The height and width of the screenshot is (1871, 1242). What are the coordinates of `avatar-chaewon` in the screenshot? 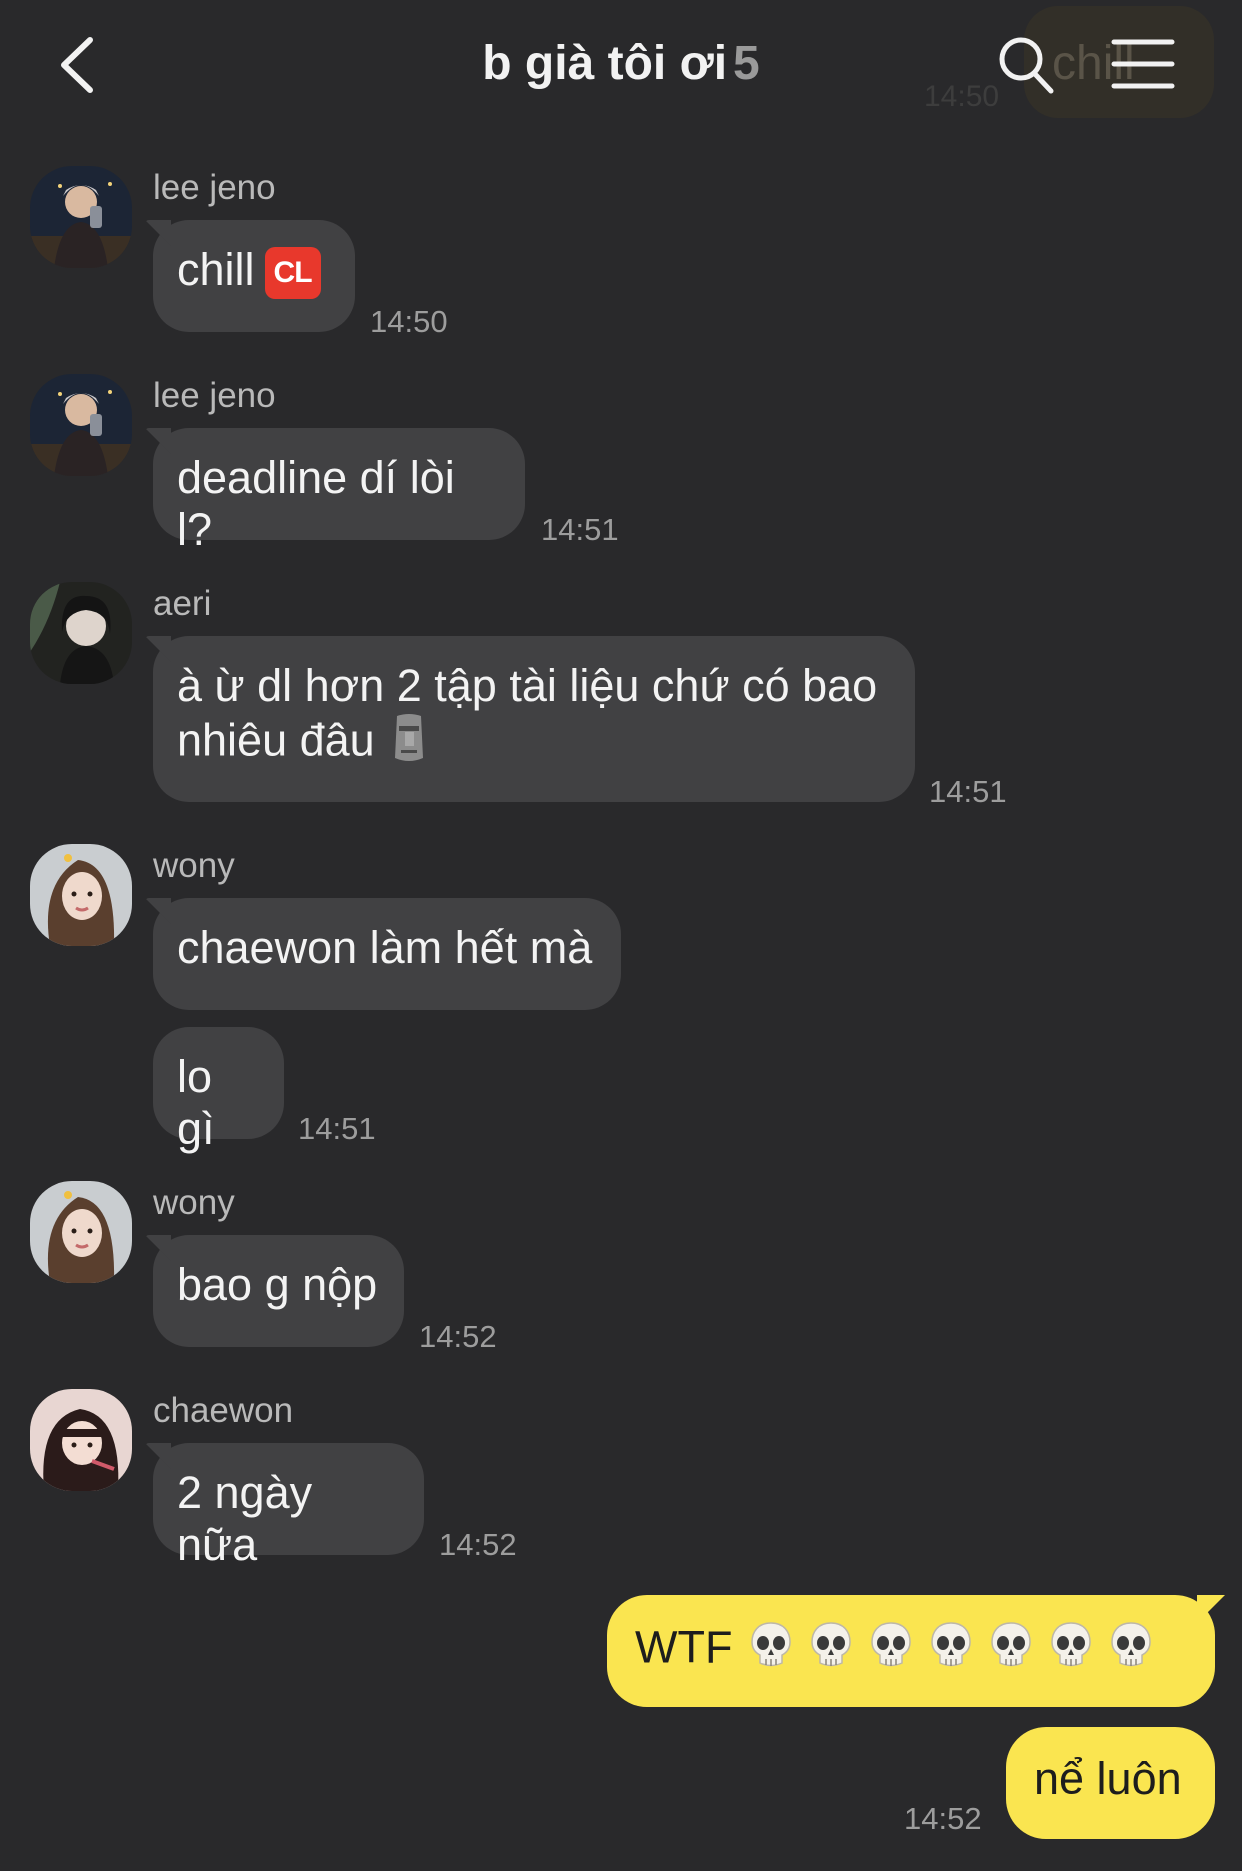 It's located at (81, 1440).